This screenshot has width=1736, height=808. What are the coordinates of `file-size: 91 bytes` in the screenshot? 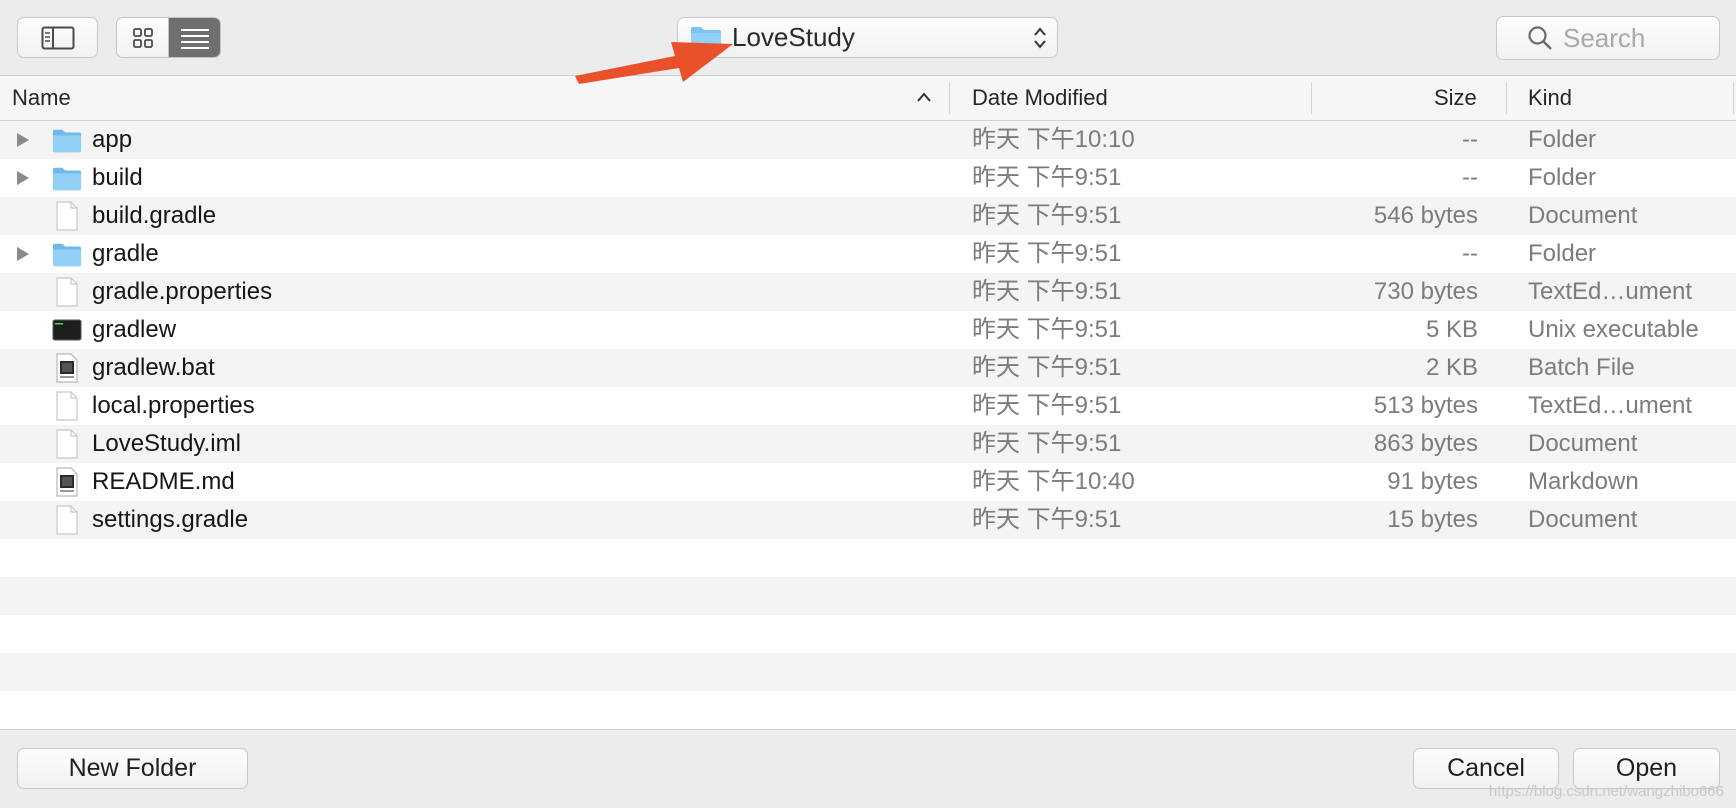 It's located at (1432, 481).